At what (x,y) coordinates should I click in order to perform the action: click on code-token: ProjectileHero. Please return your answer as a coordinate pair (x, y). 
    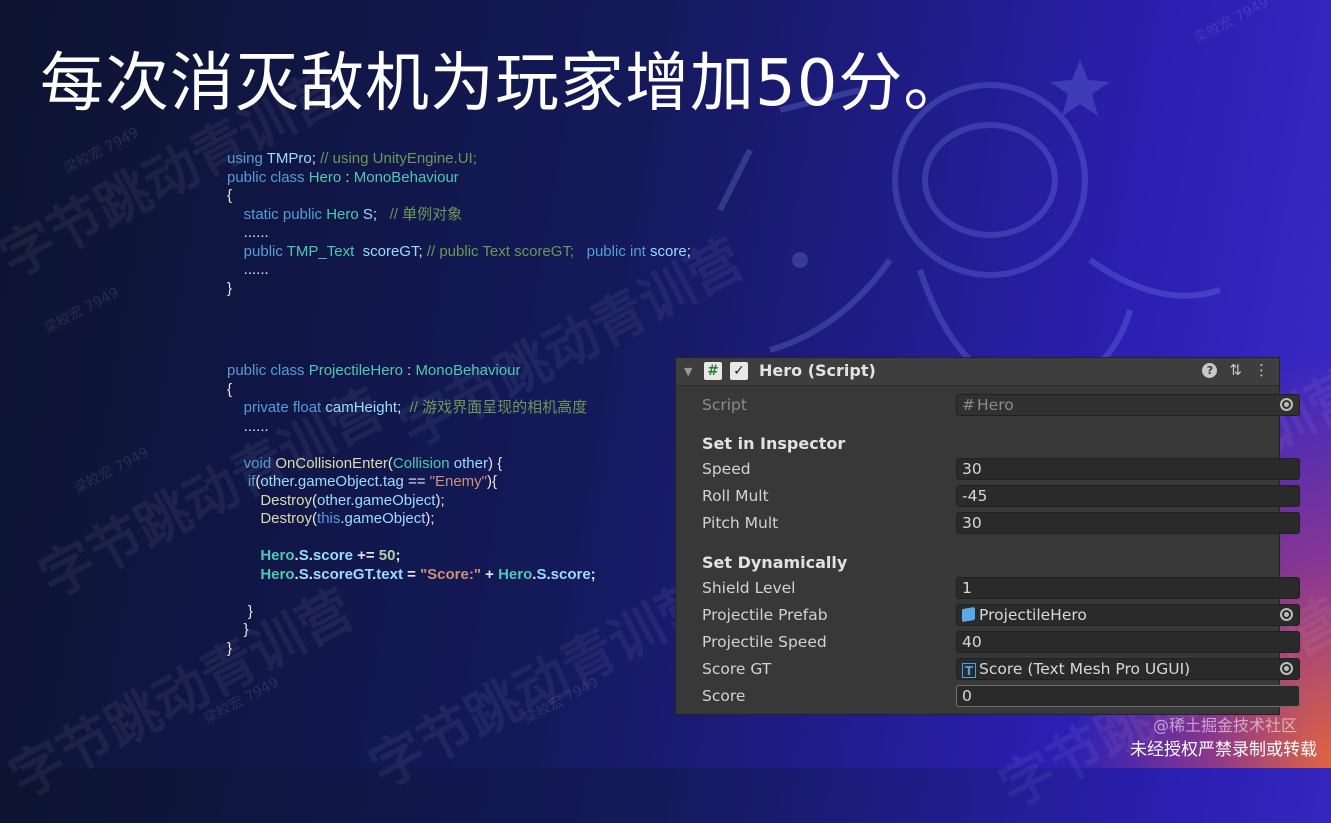
    Looking at the image, I should click on (355, 370).